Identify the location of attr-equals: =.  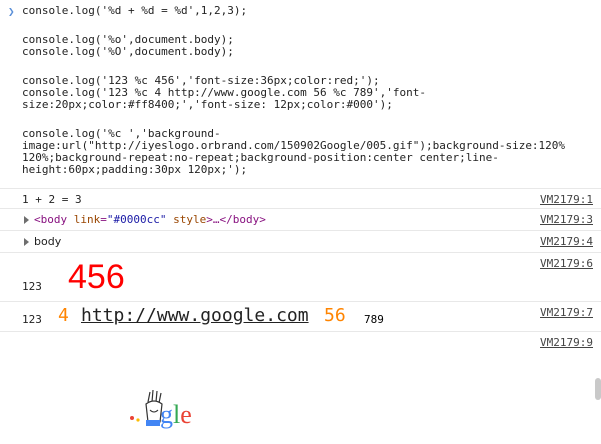
(103, 219).